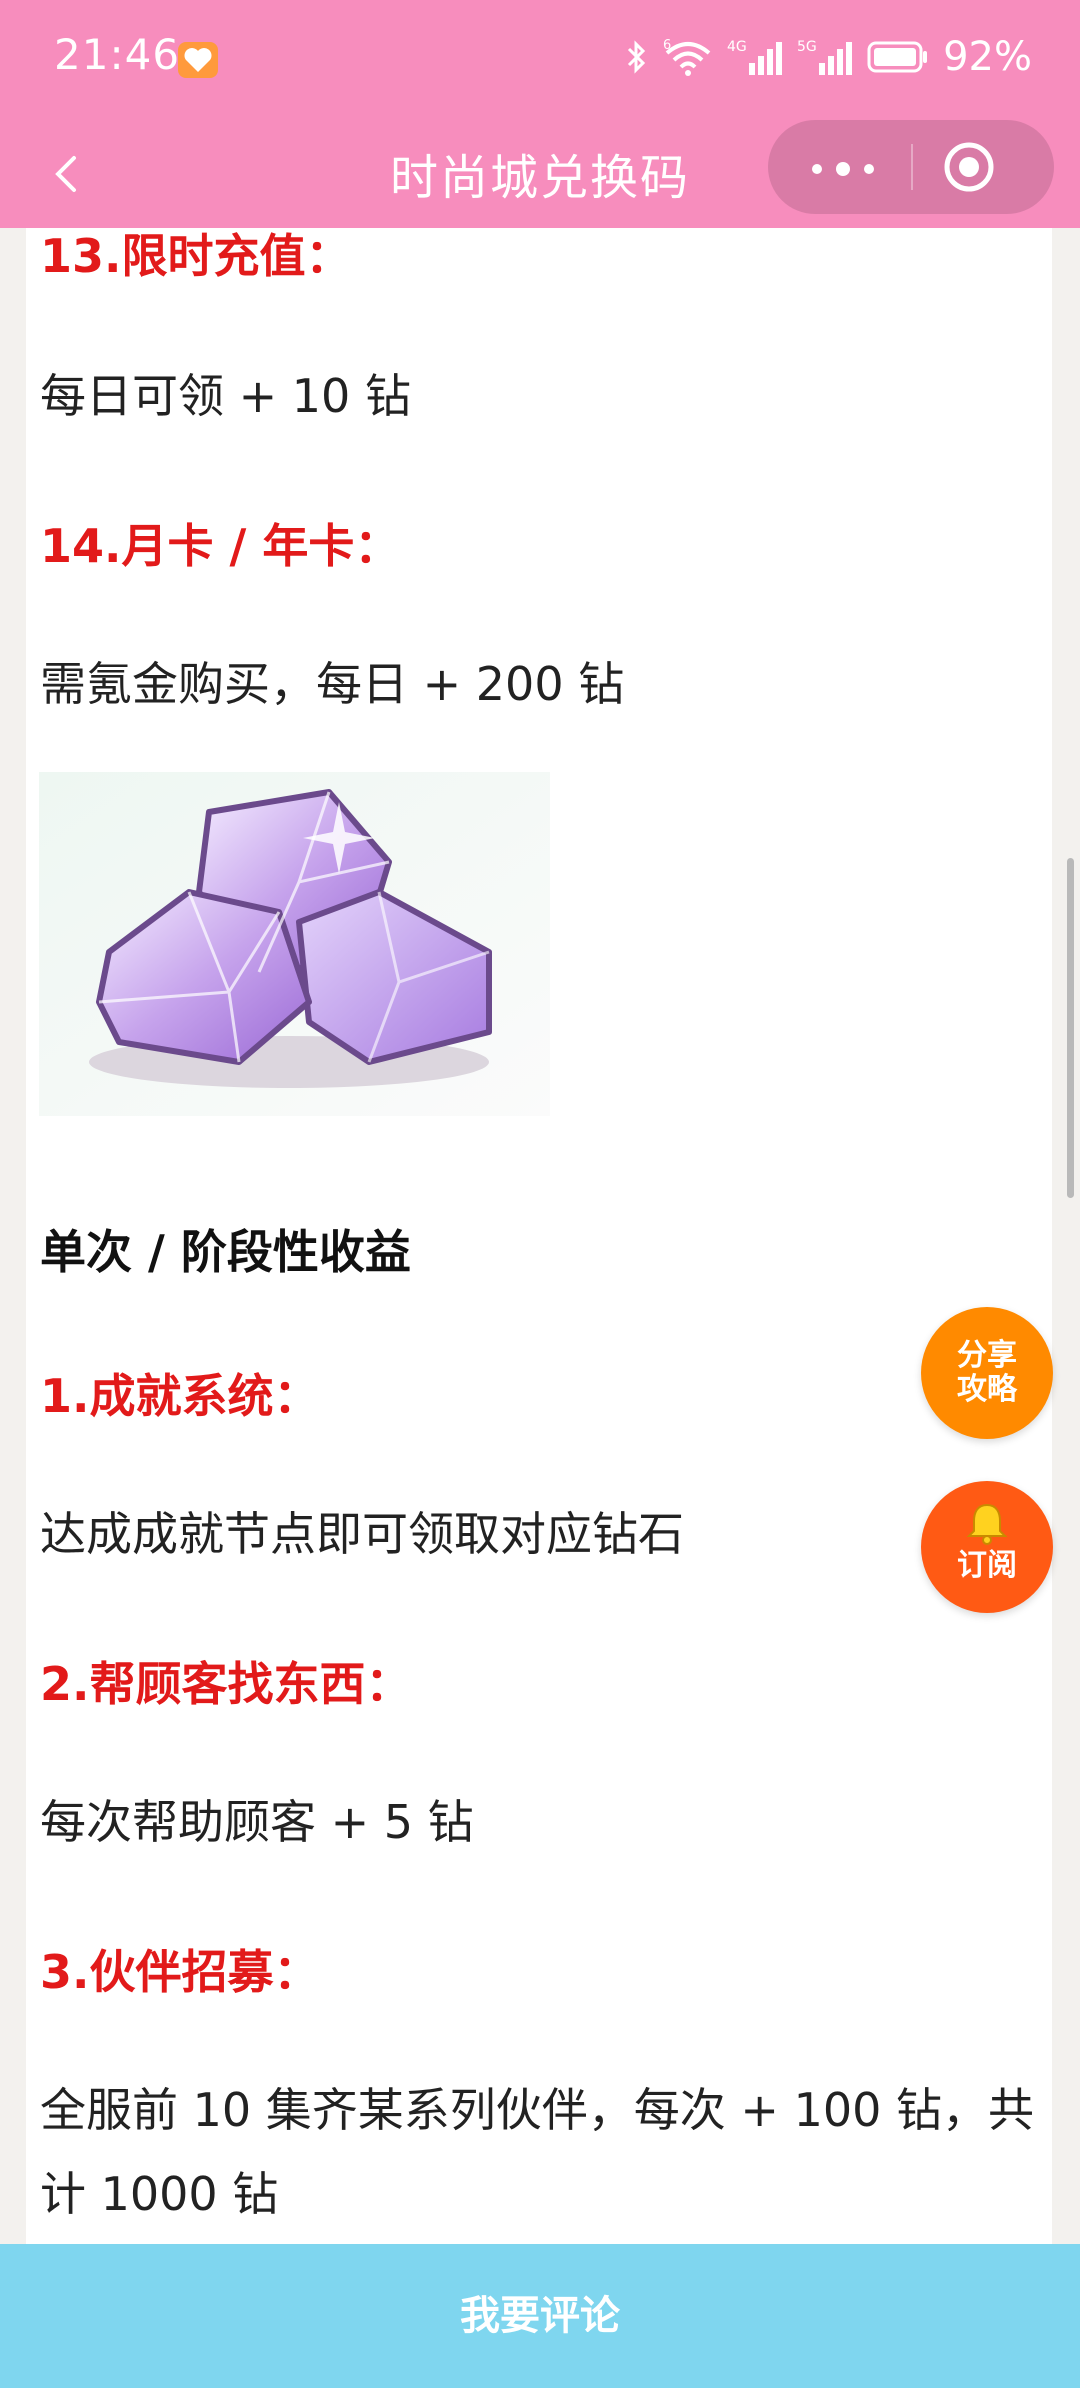 The height and width of the screenshot is (2388, 1080). What do you see at coordinates (362, 1534) in the screenshot?
I see `section-text: 达成成就节点即可领取对应钻石` at bounding box center [362, 1534].